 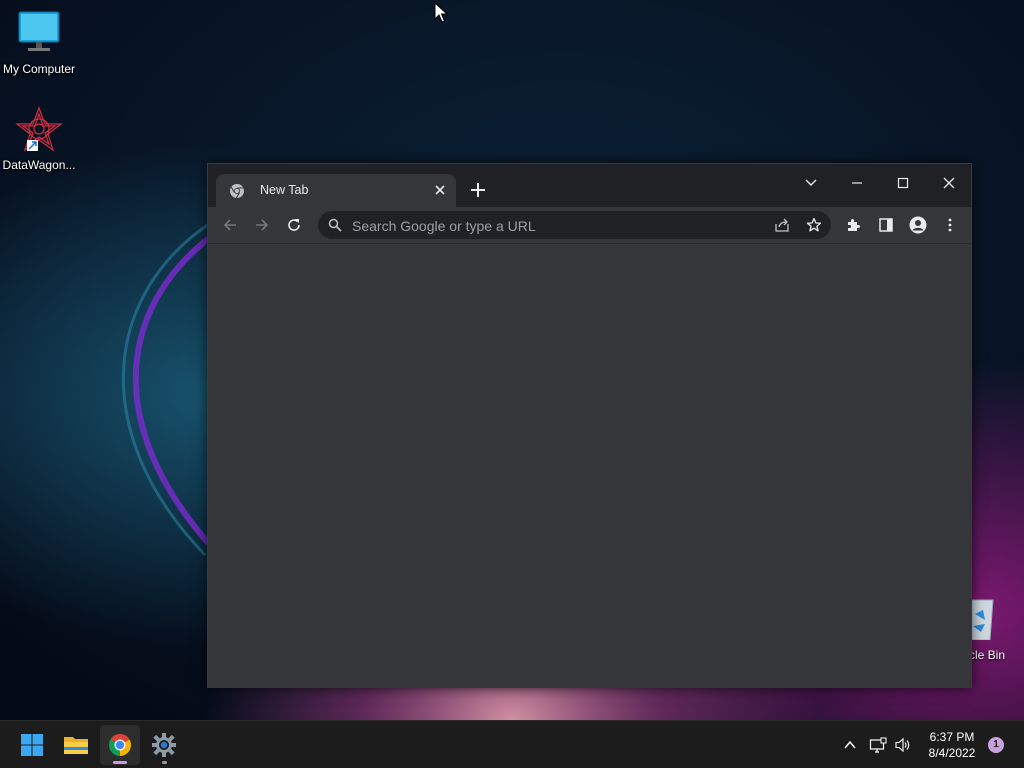 I want to click on gear-icon, so click(x=164, y=745).